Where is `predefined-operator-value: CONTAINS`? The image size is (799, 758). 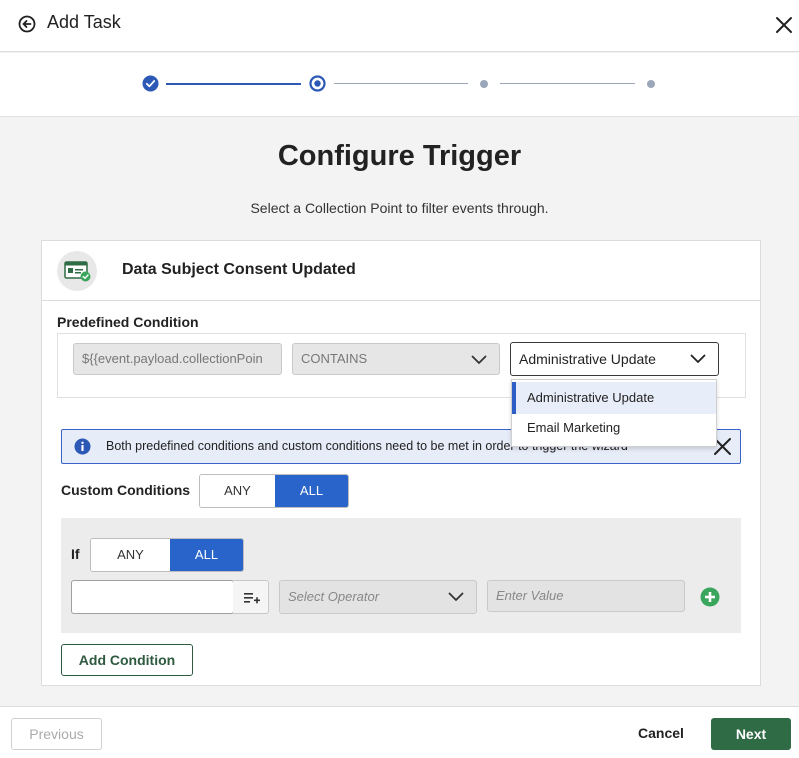 predefined-operator-value: CONTAINS is located at coordinates (334, 358).